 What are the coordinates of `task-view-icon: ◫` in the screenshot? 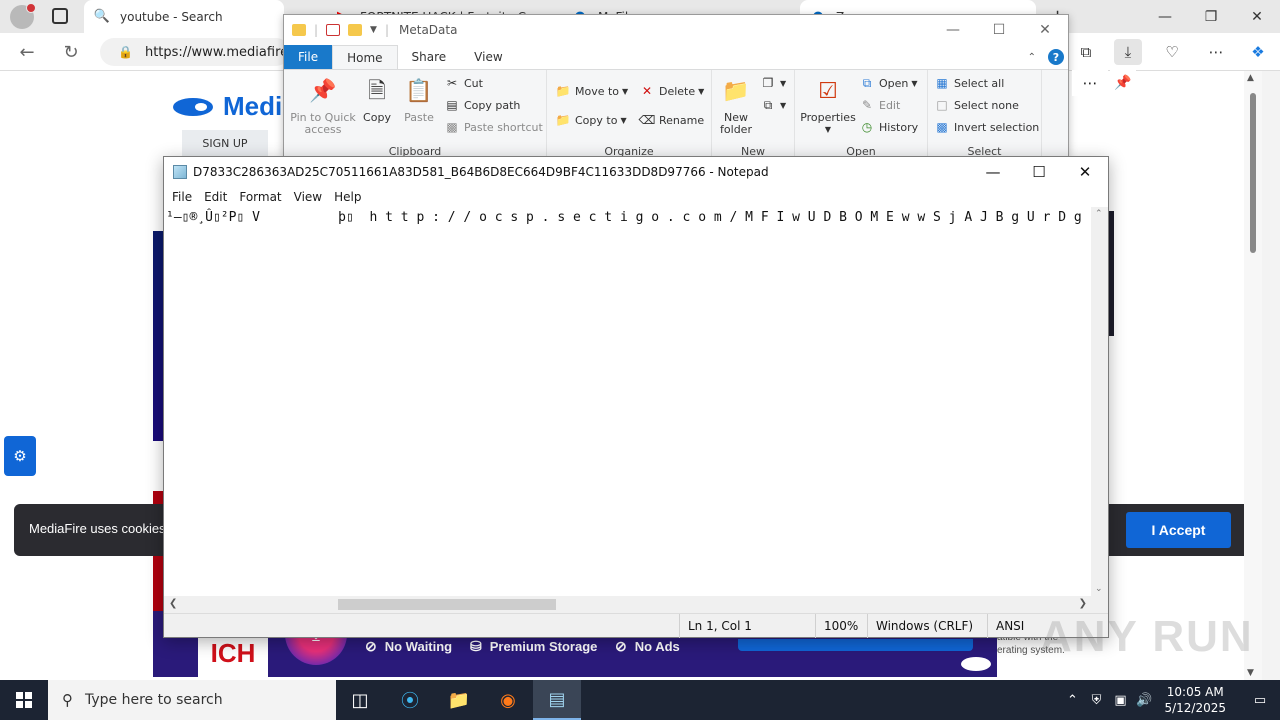 It's located at (360, 700).